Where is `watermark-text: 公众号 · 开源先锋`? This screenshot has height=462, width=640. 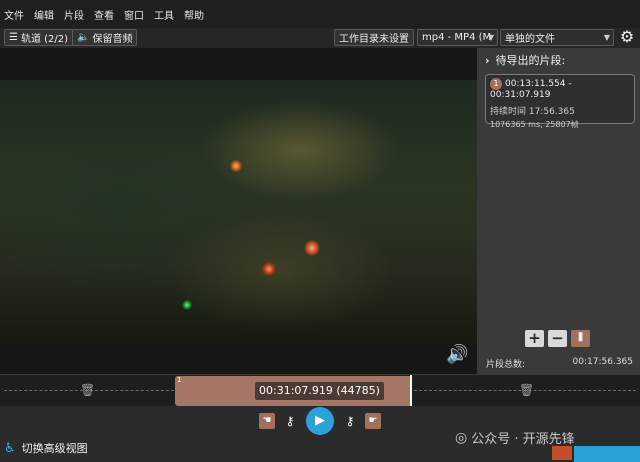
watermark-text: 公众号 · 开源先锋 is located at coordinates (523, 439).